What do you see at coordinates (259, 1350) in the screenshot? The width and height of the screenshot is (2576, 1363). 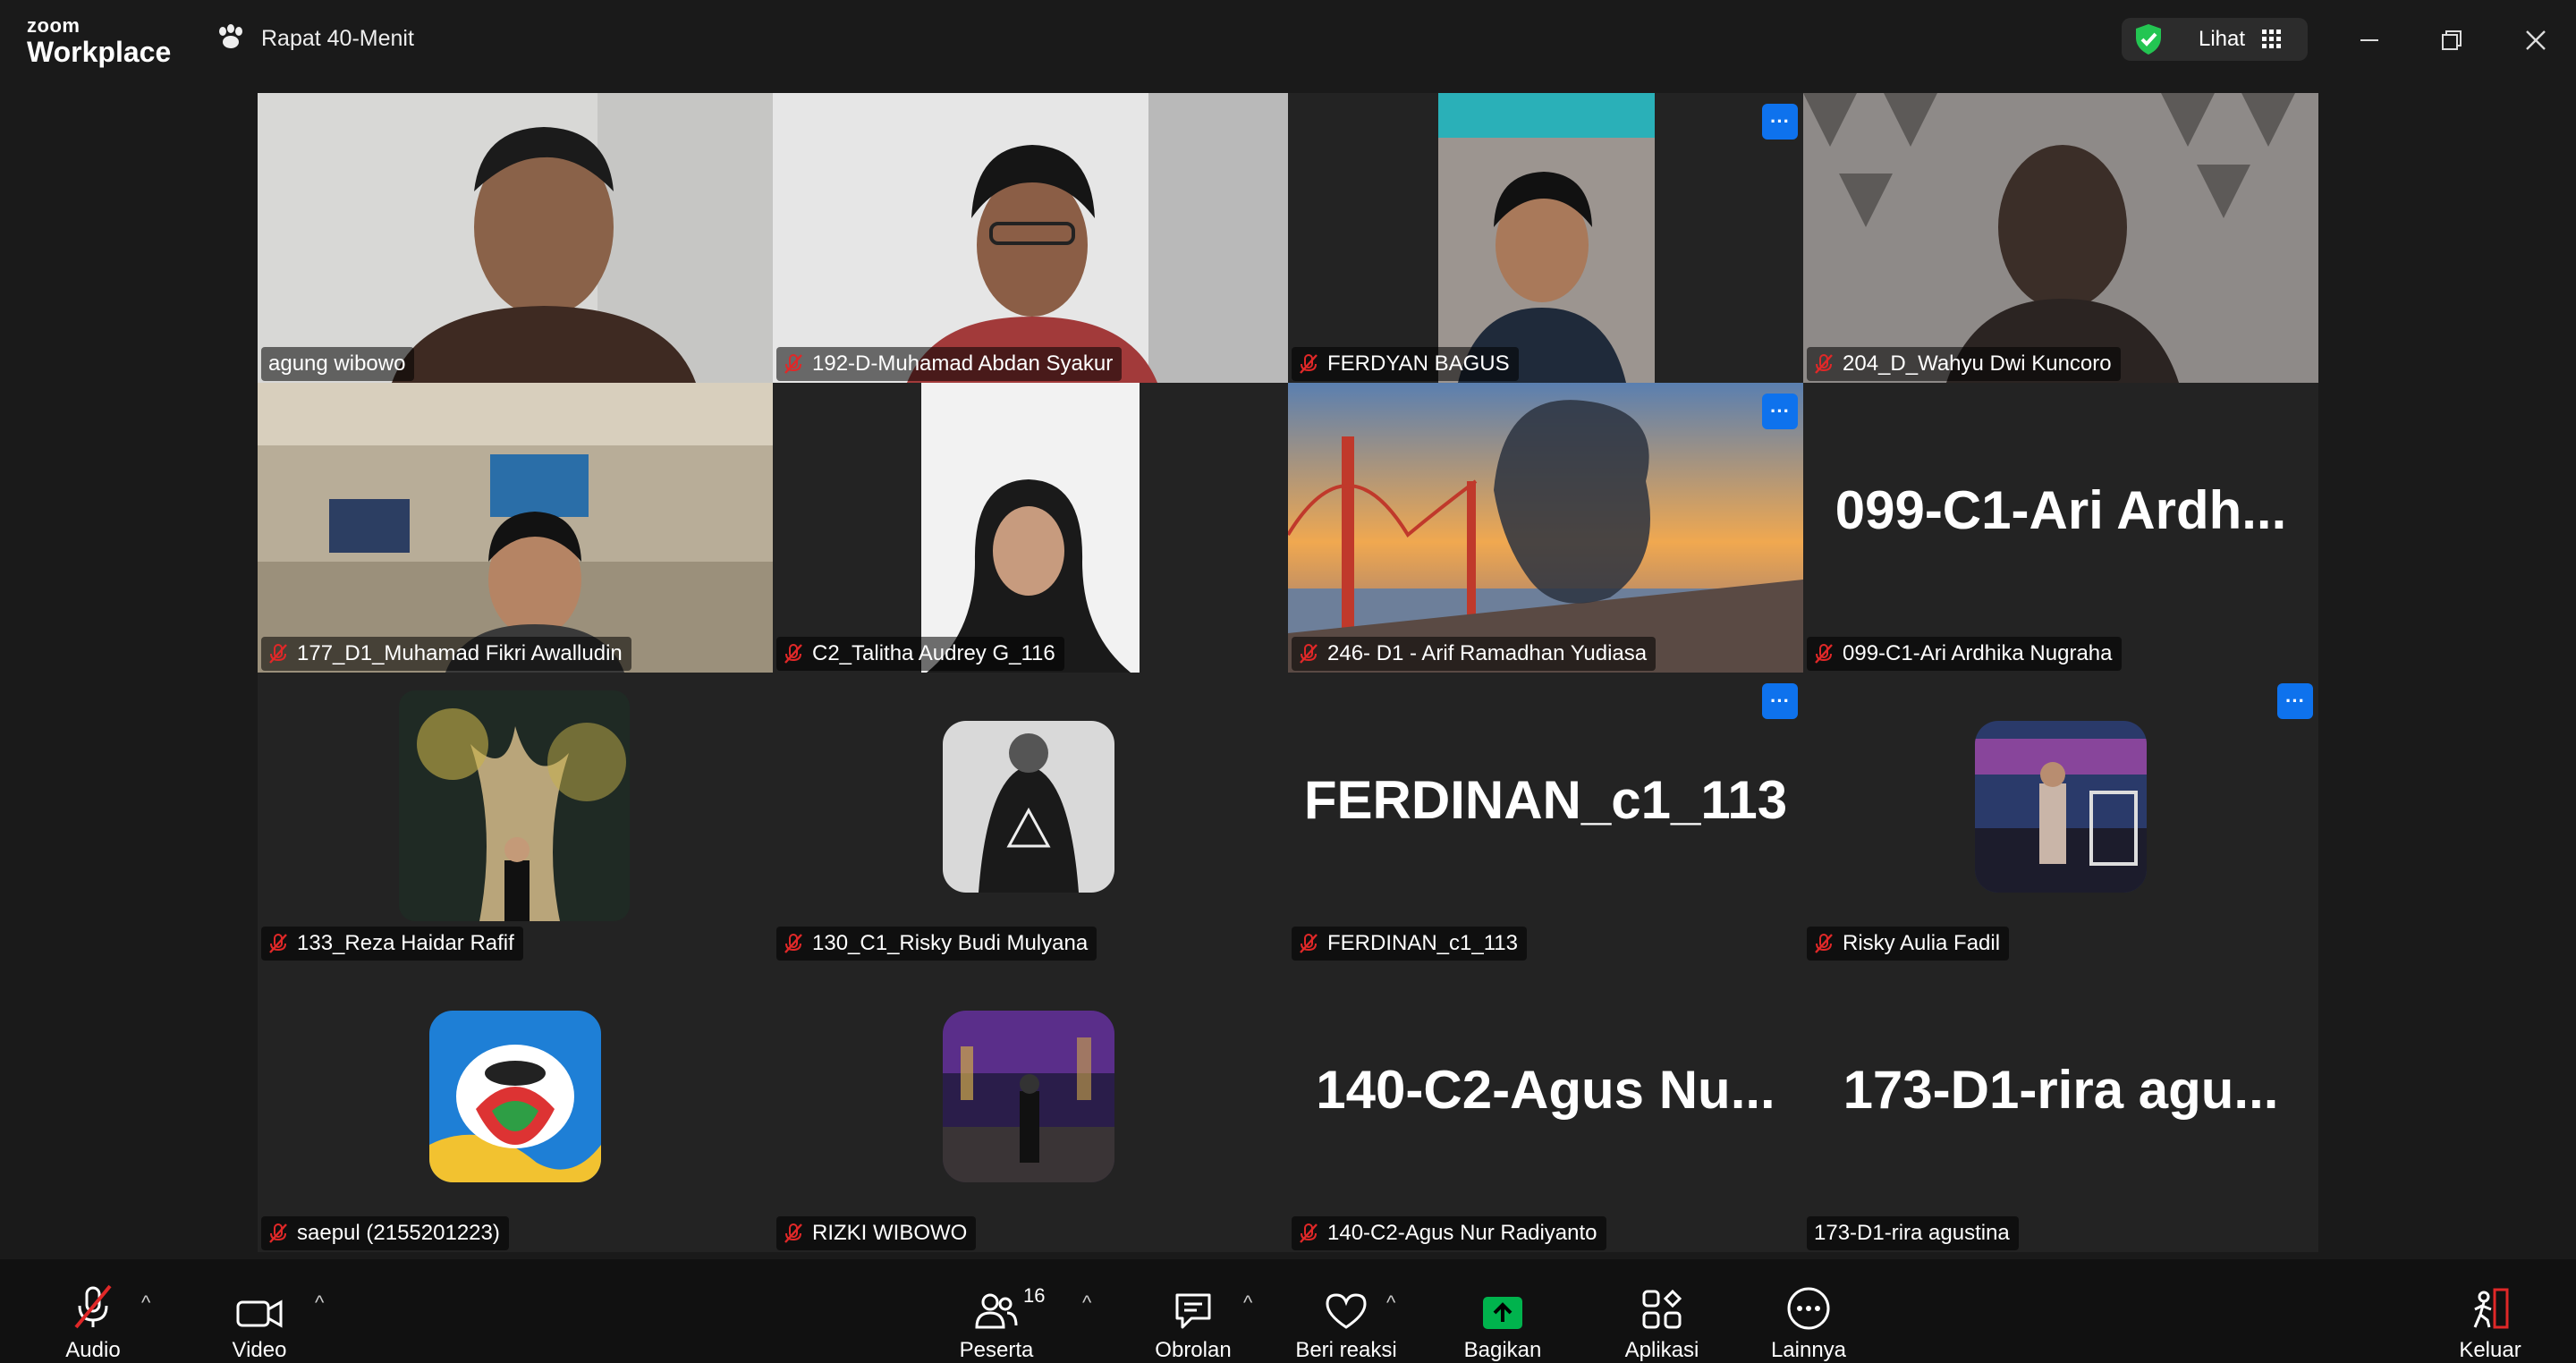 I see `video-label: Video` at bounding box center [259, 1350].